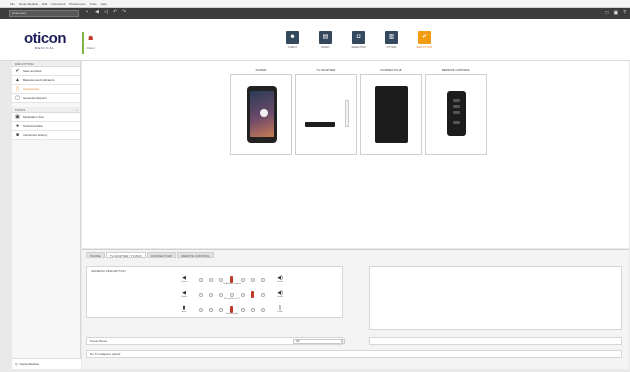 The width and height of the screenshot is (630, 372). Describe the element at coordinates (195, 255) in the screenshot. I see `tab-remote-control: REMOTE CONTROL` at that location.